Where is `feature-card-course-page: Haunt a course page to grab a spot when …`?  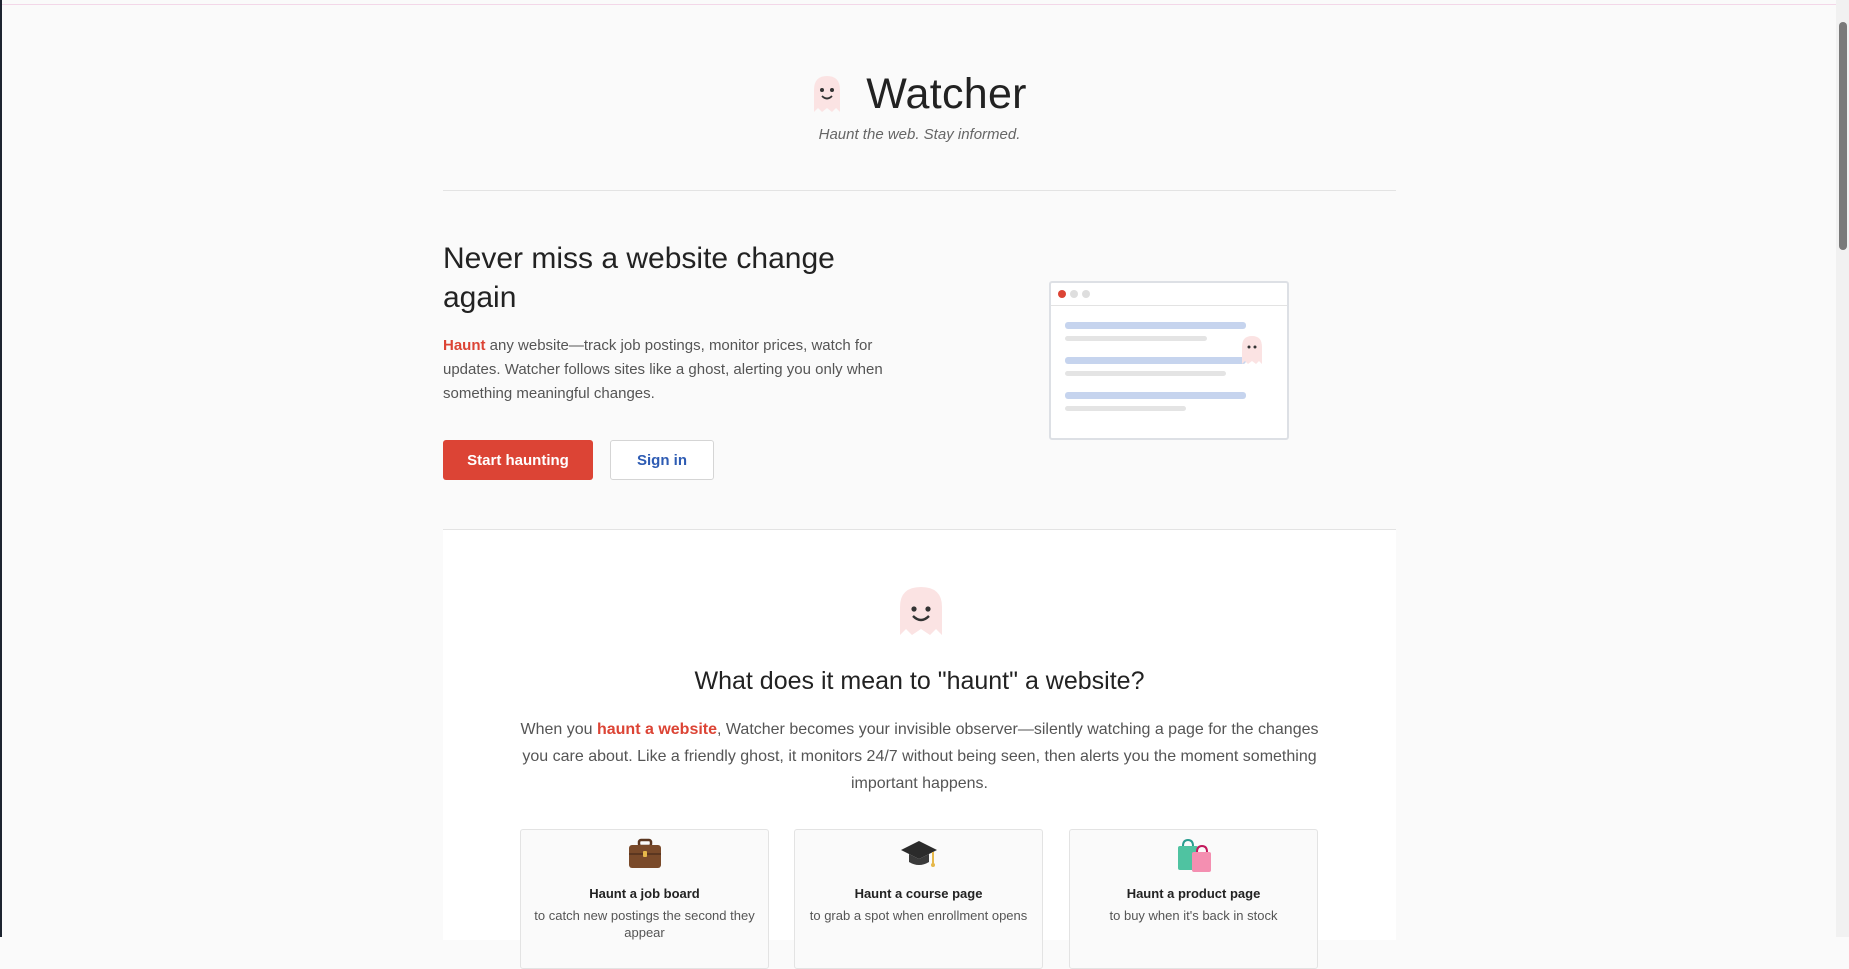 feature-card-course-page: Haunt a course page to grab a spot when … is located at coordinates (918, 899).